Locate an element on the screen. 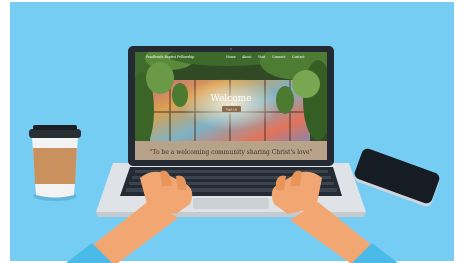  trackpad is located at coordinates (231, 203).